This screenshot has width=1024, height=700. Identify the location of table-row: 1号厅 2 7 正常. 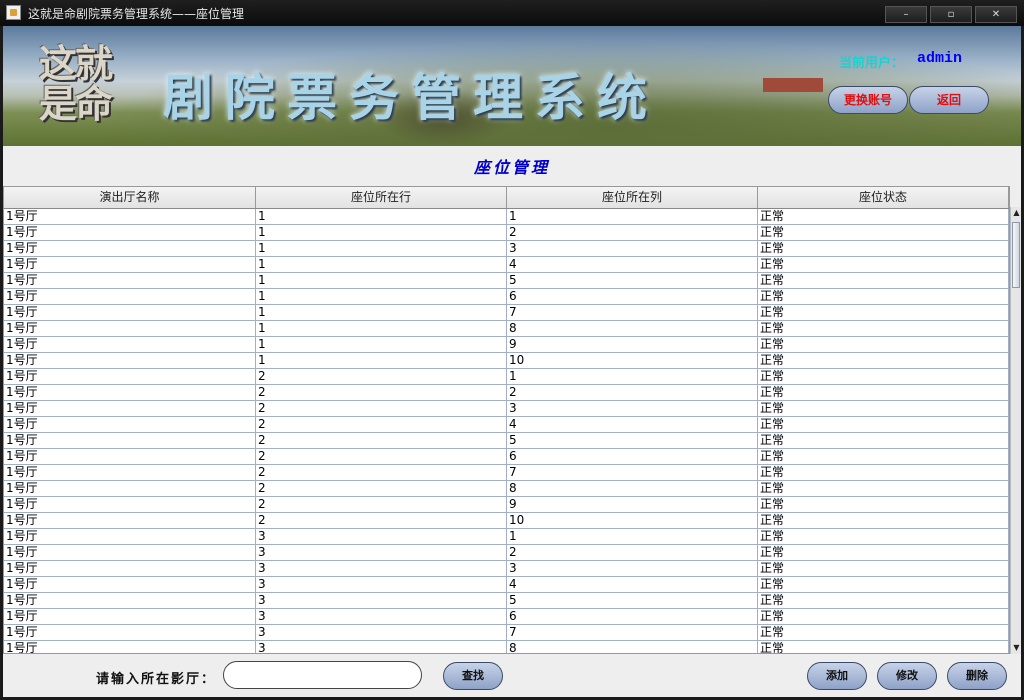
(506, 473).